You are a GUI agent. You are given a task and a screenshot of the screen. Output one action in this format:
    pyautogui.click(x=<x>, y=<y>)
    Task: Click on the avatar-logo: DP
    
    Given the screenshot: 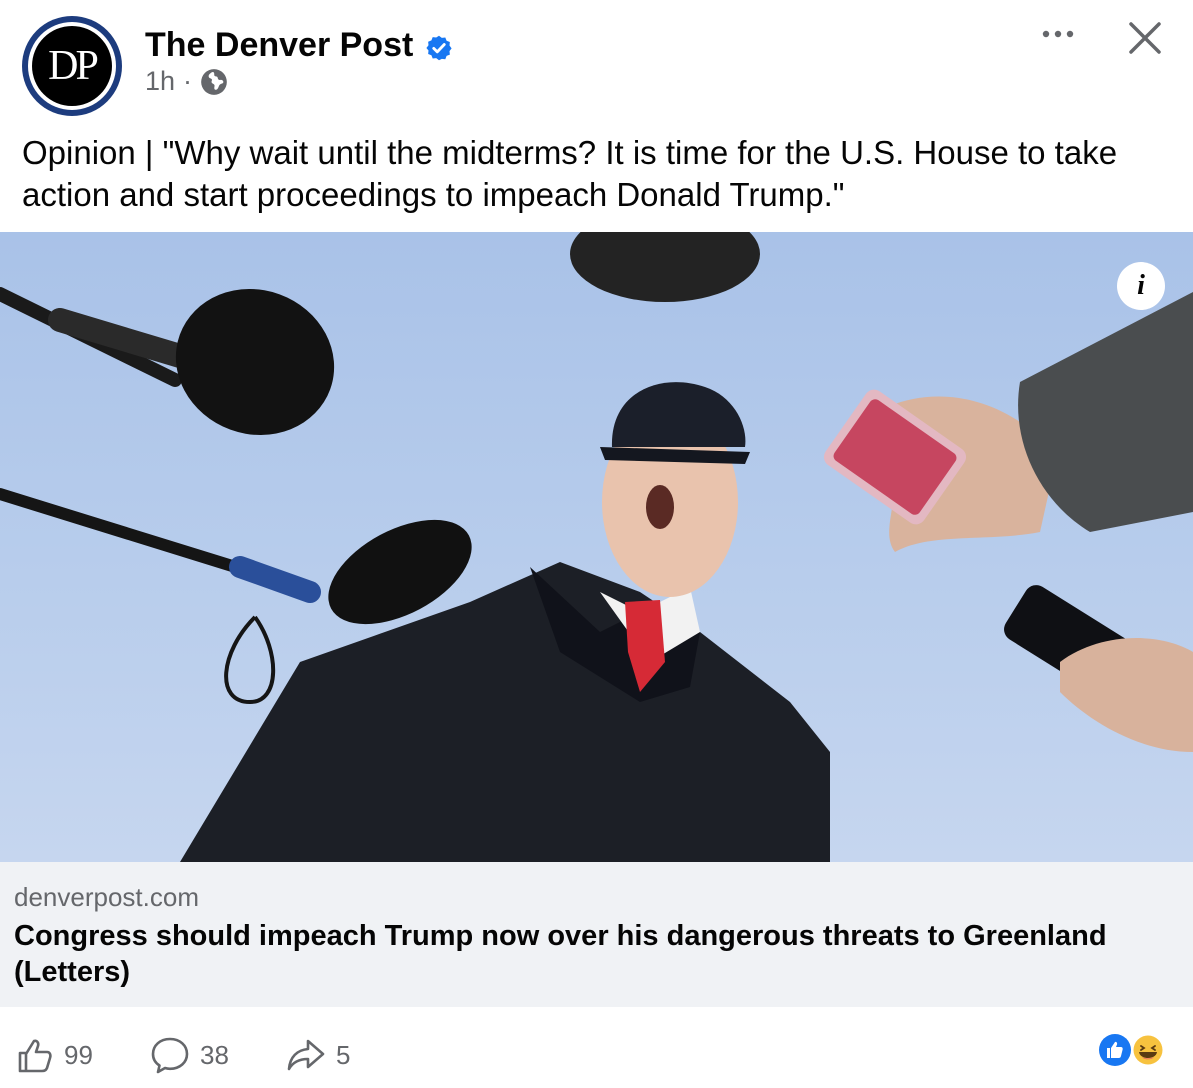 What is the action you would take?
    pyautogui.click(x=72, y=66)
    